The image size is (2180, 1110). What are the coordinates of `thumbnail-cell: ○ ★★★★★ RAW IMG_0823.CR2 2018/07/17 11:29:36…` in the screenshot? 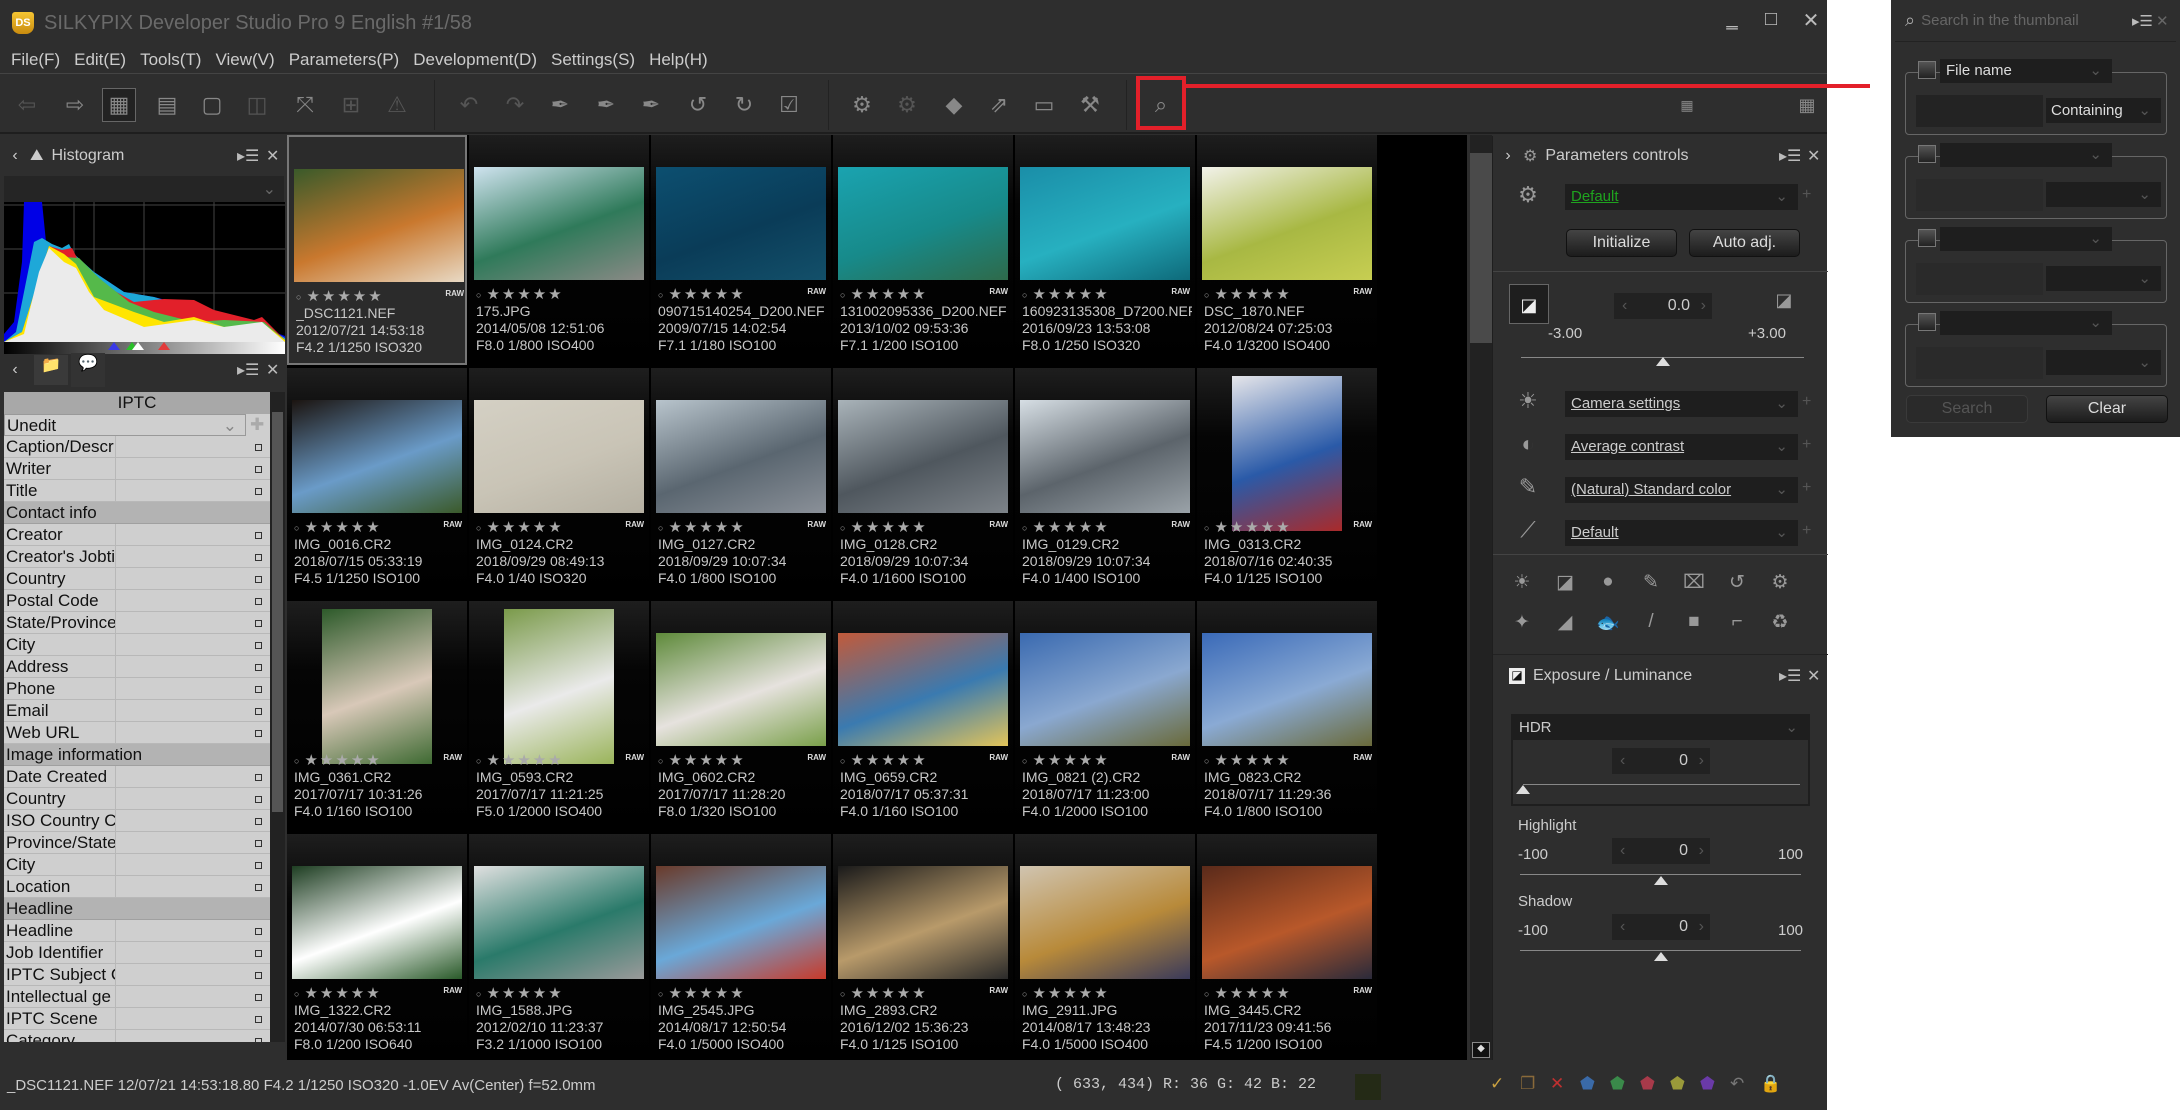 It's located at (1287, 716).